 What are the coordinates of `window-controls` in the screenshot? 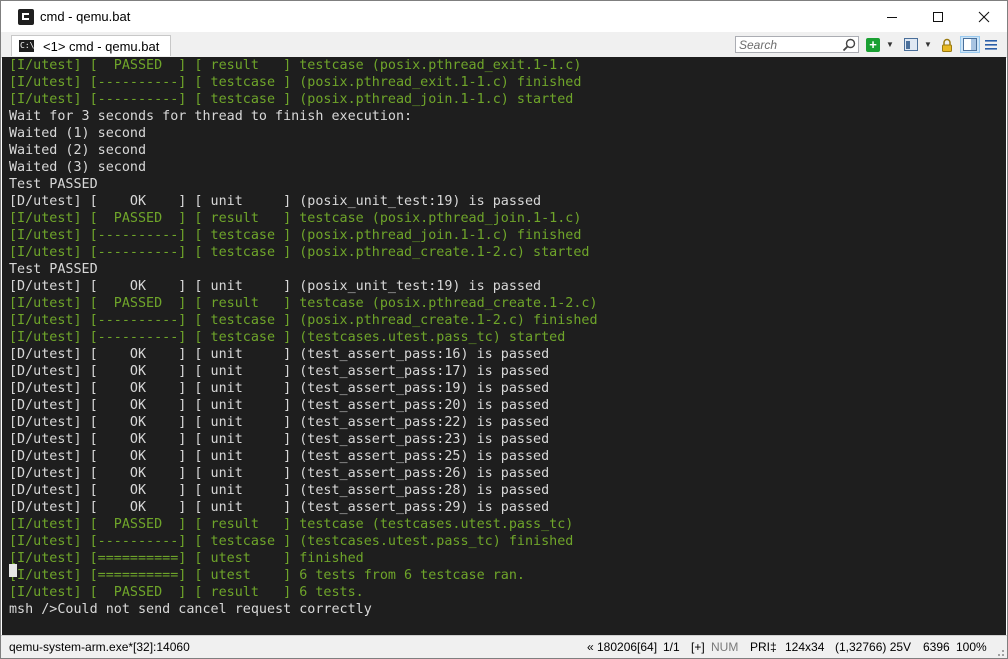 It's located at (938, 16).